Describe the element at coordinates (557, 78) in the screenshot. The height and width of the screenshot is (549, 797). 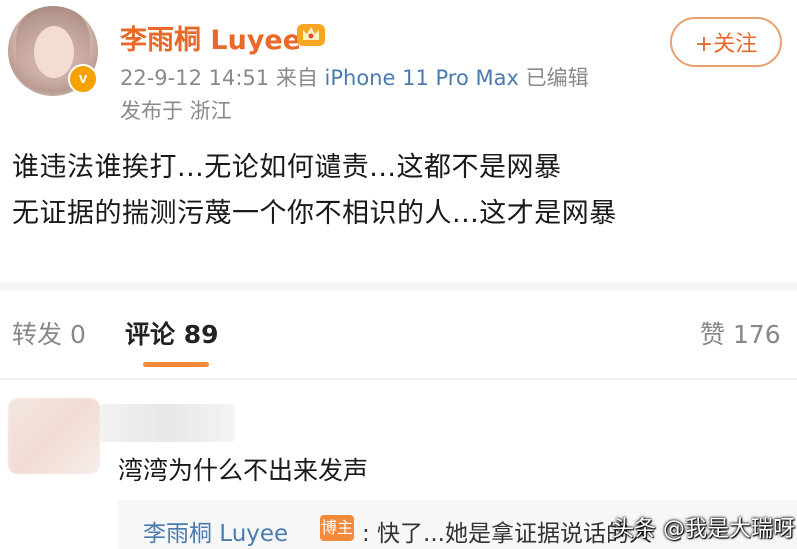
I see `edited-label: 已编辑` at that location.